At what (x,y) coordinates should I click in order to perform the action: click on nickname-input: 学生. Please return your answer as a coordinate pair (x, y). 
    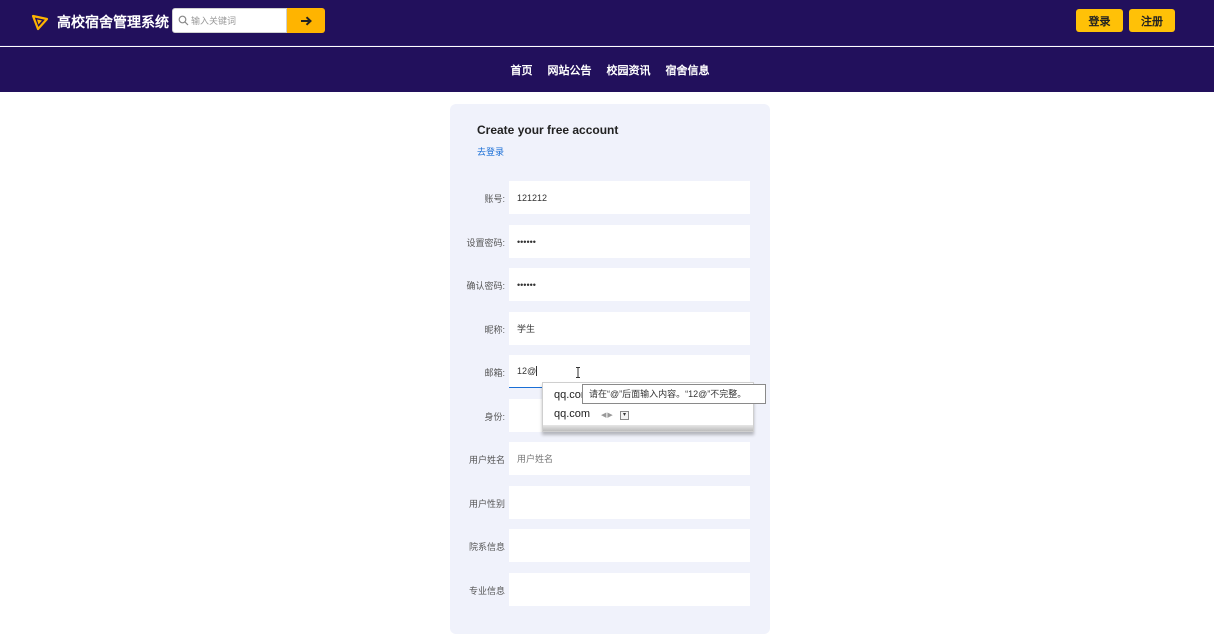
    Looking at the image, I should click on (629, 328).